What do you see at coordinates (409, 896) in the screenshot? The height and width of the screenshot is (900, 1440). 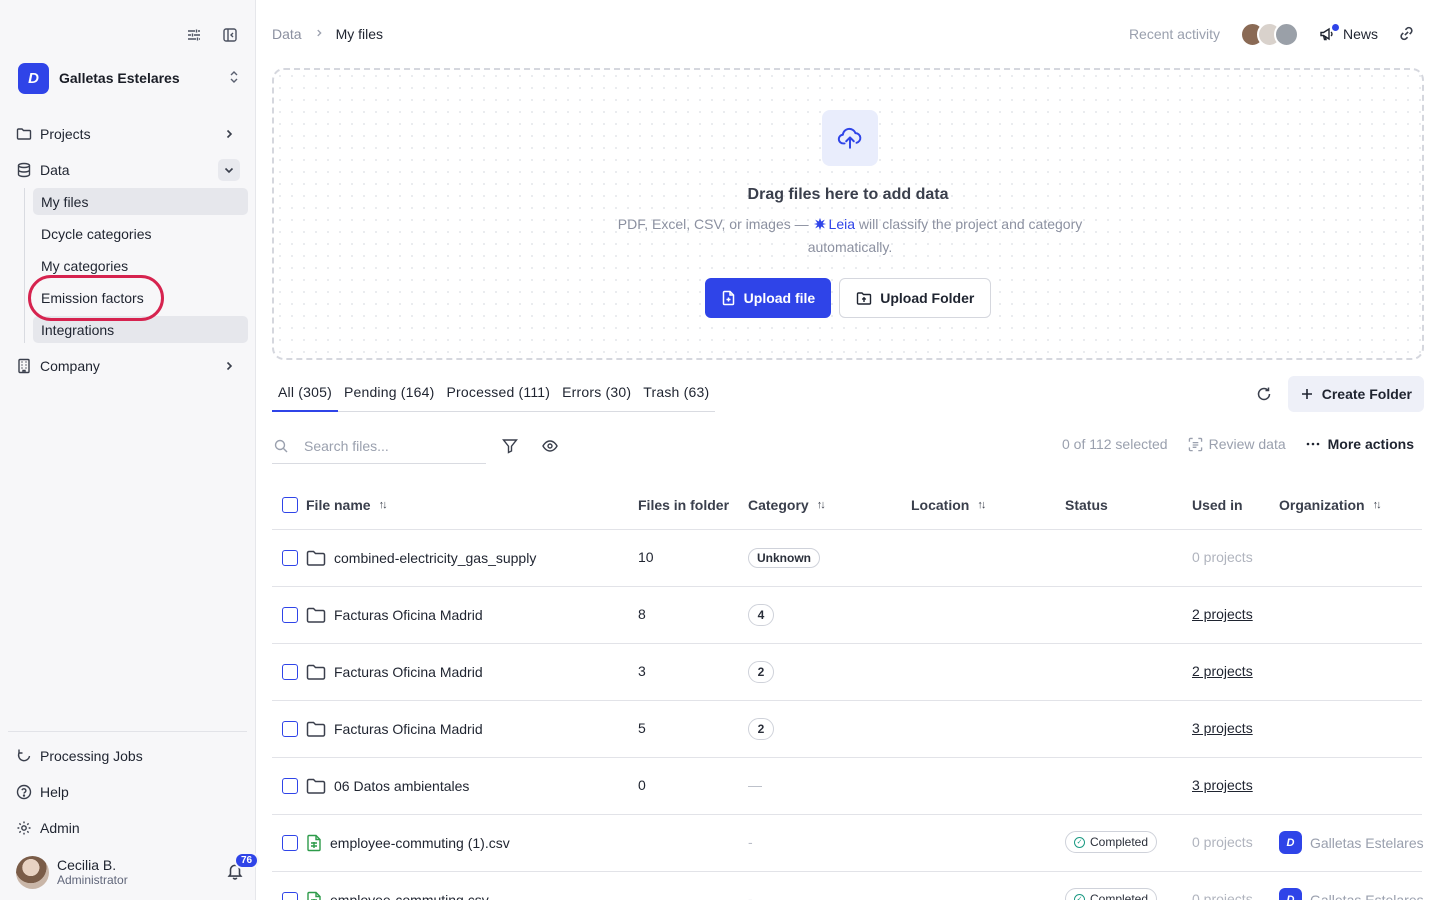 I see `file-name: employee-commuting.csv` at bounding box center [409, 896].